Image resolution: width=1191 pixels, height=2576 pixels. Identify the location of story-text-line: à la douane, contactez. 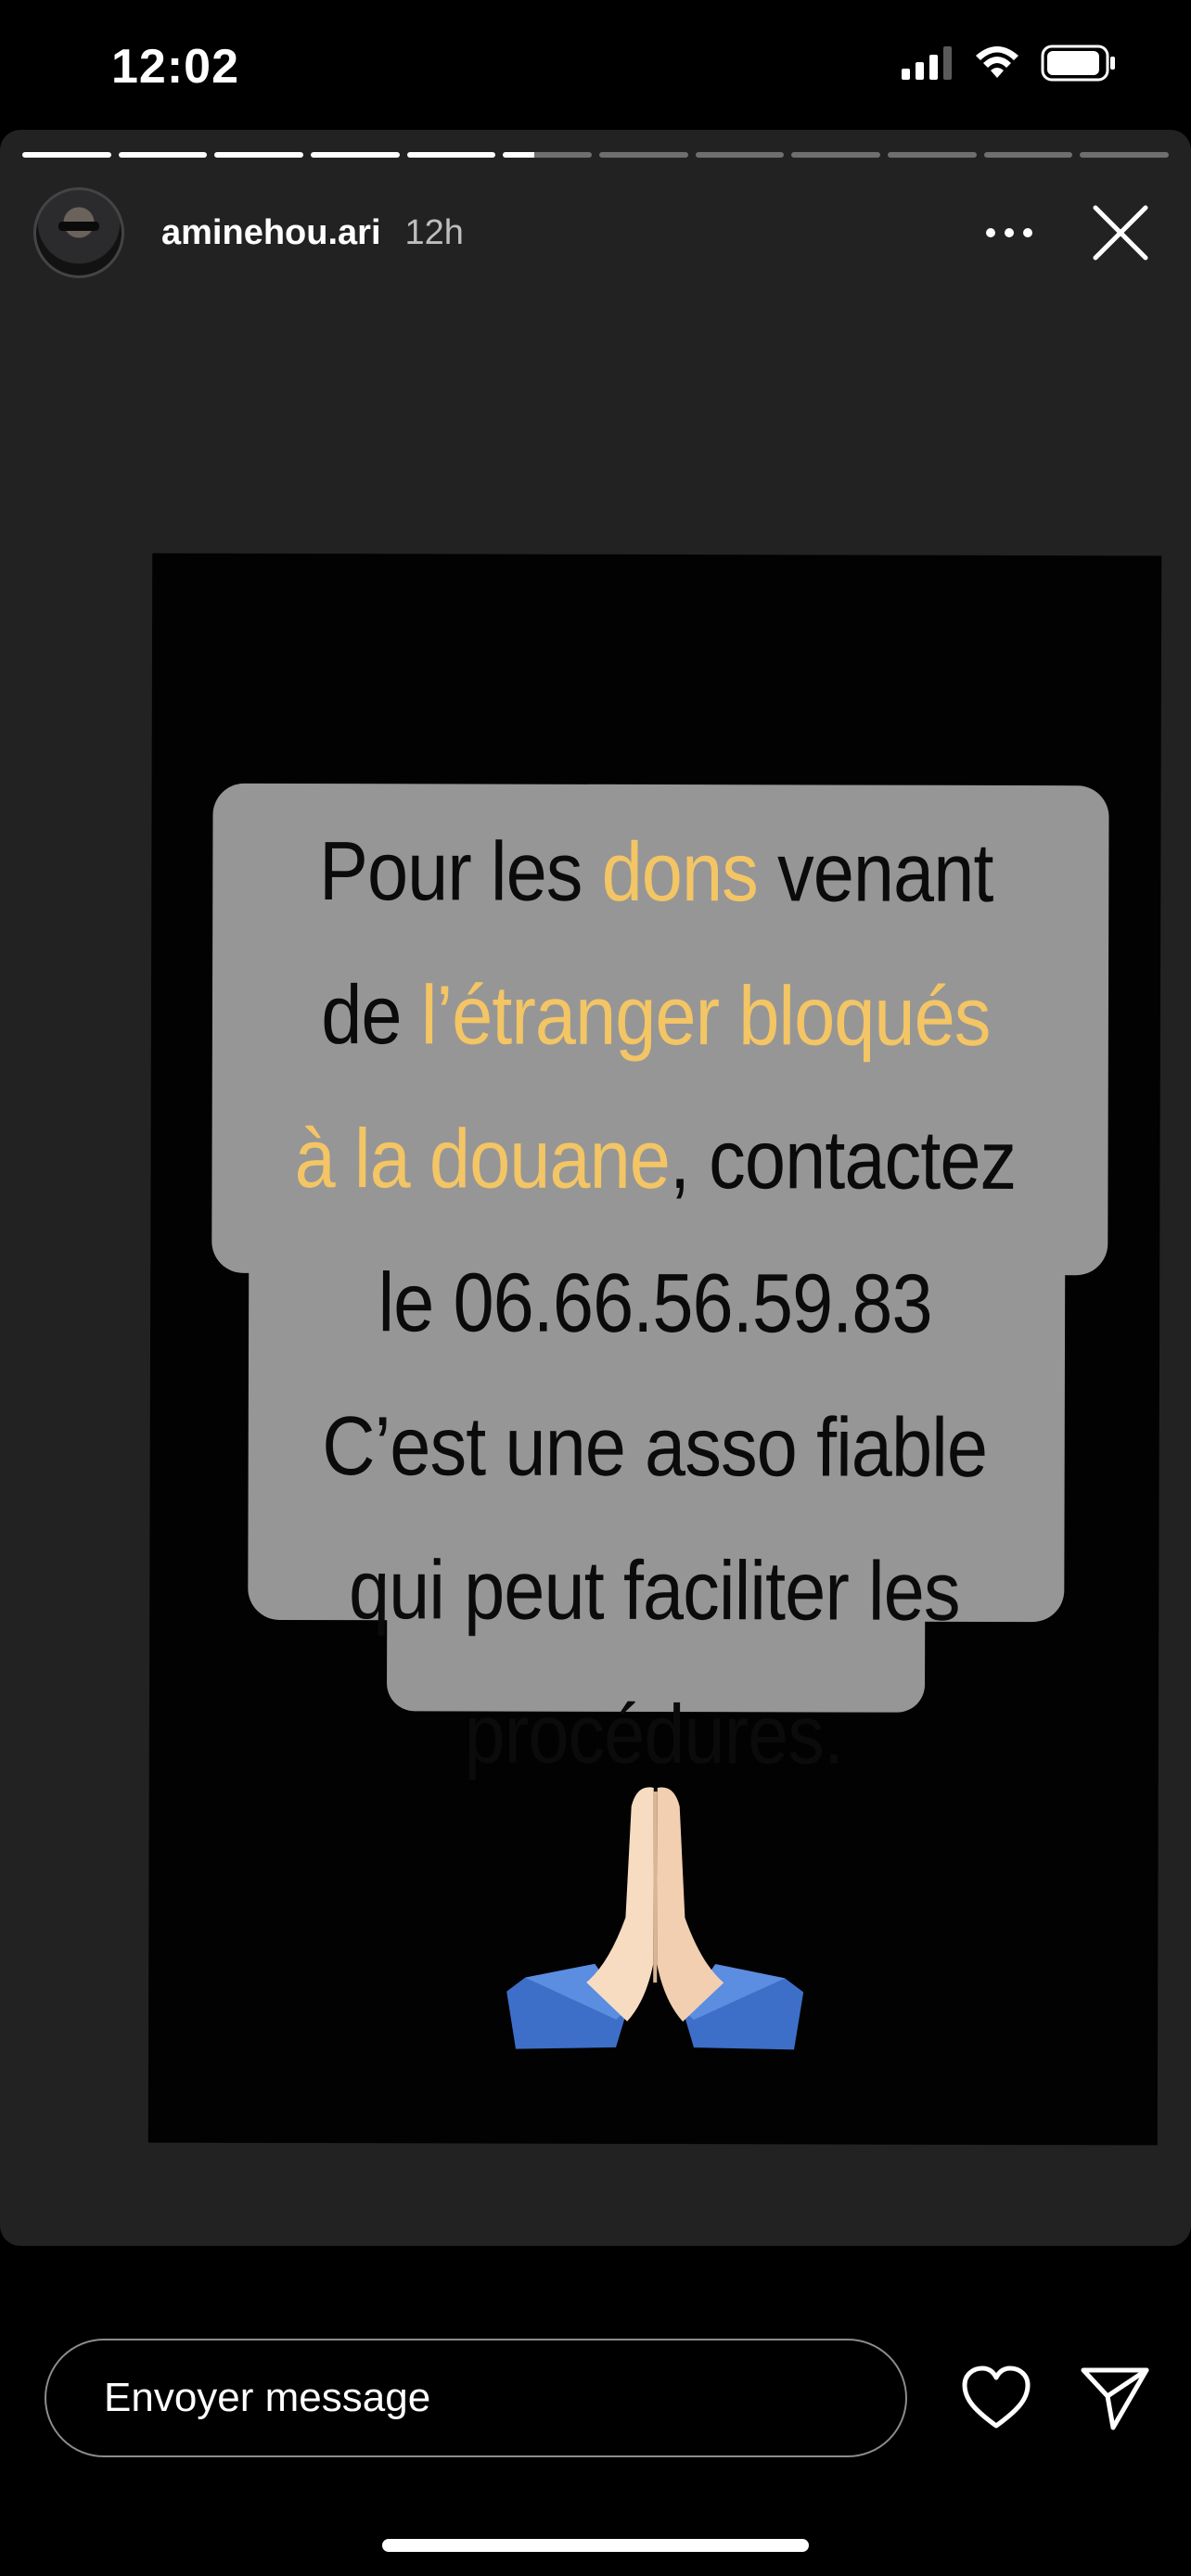
(655, 1160).